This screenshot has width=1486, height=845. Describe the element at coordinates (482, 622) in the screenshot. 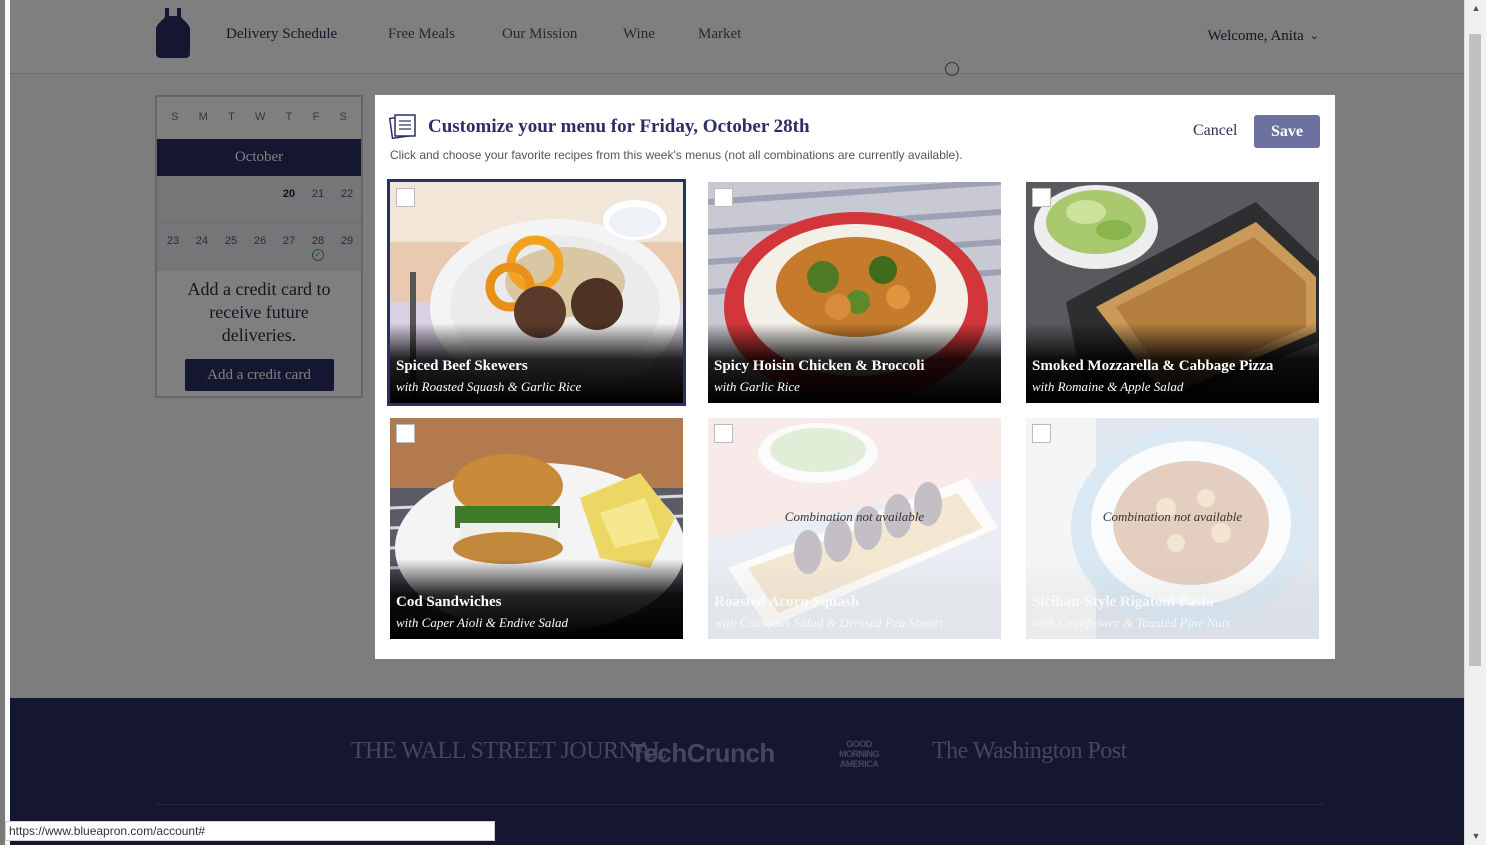

I see `recipe-side: with Caper Aioli & Endive Salad` at that location.